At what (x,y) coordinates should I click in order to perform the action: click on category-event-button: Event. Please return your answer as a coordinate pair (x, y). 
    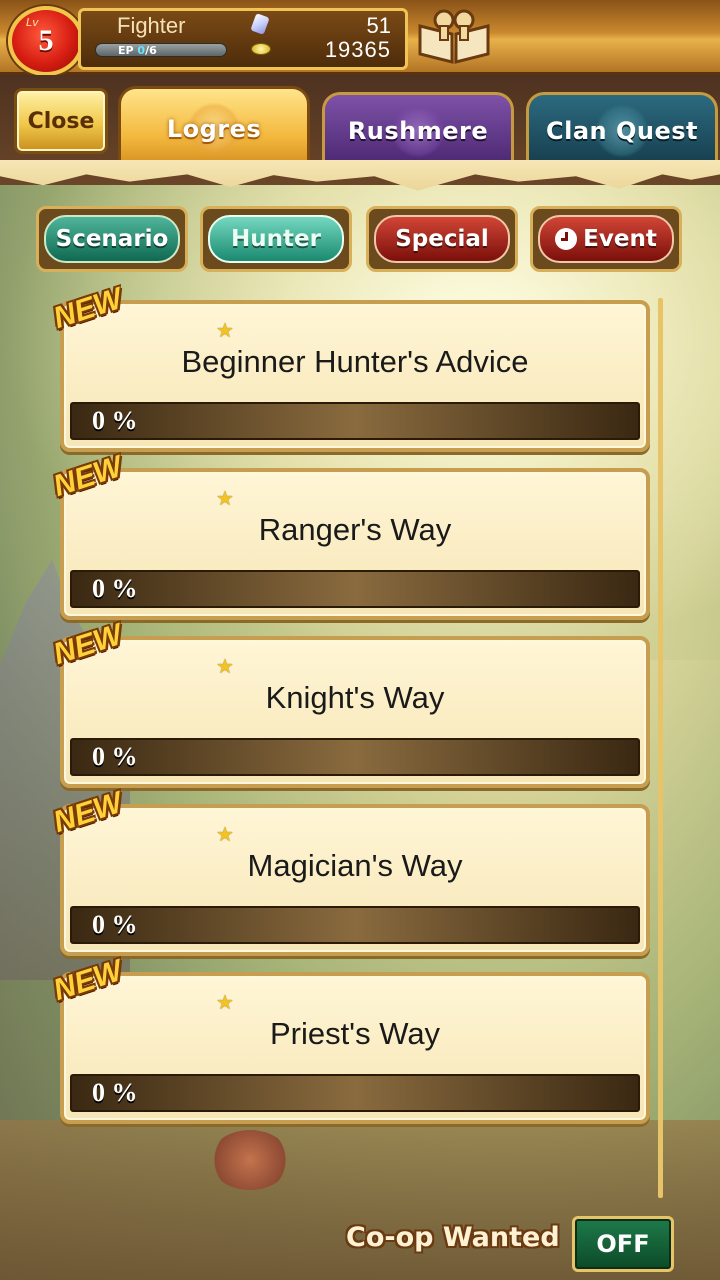
    Looking at the image, I should click on (606, 239).